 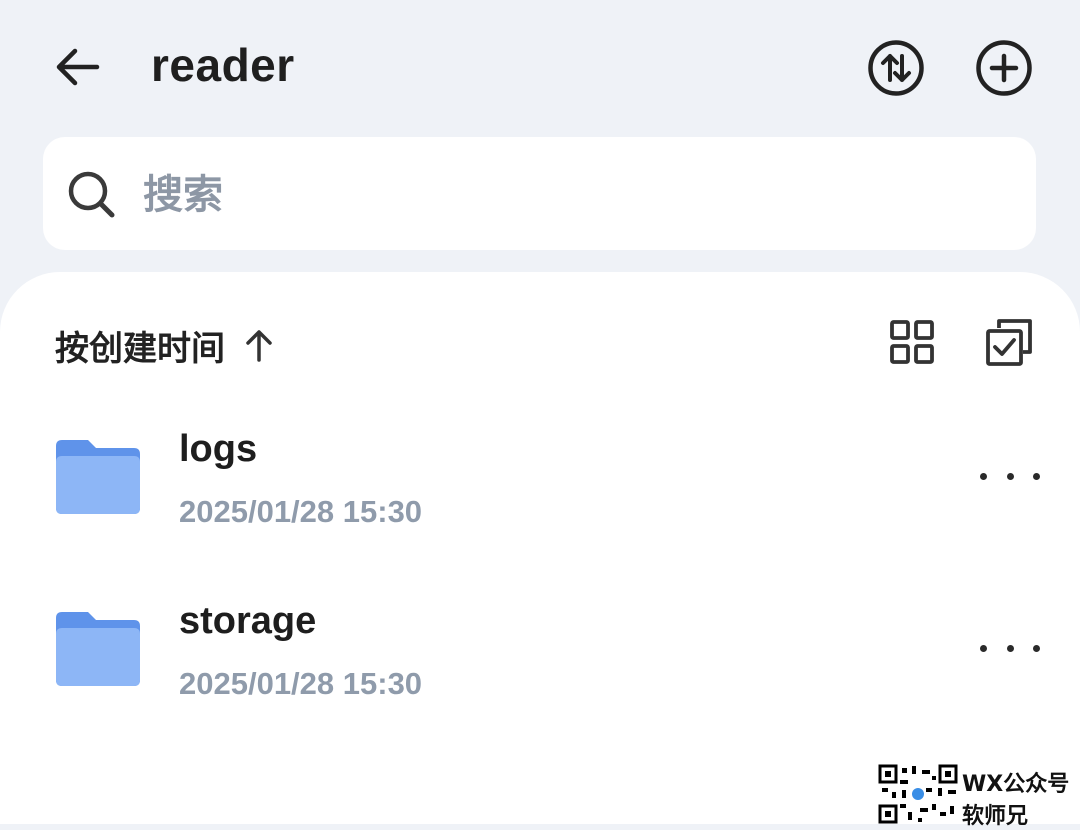 I want to click on multi-select-button, so click(x=1009, y=342).